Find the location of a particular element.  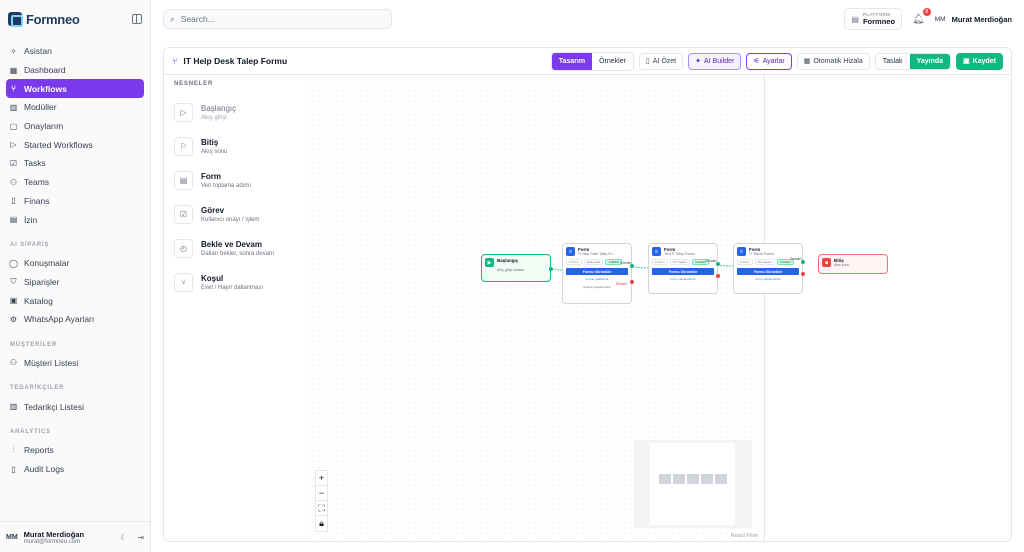

search-icon: ⌕ is located at coordinates (172, 18).